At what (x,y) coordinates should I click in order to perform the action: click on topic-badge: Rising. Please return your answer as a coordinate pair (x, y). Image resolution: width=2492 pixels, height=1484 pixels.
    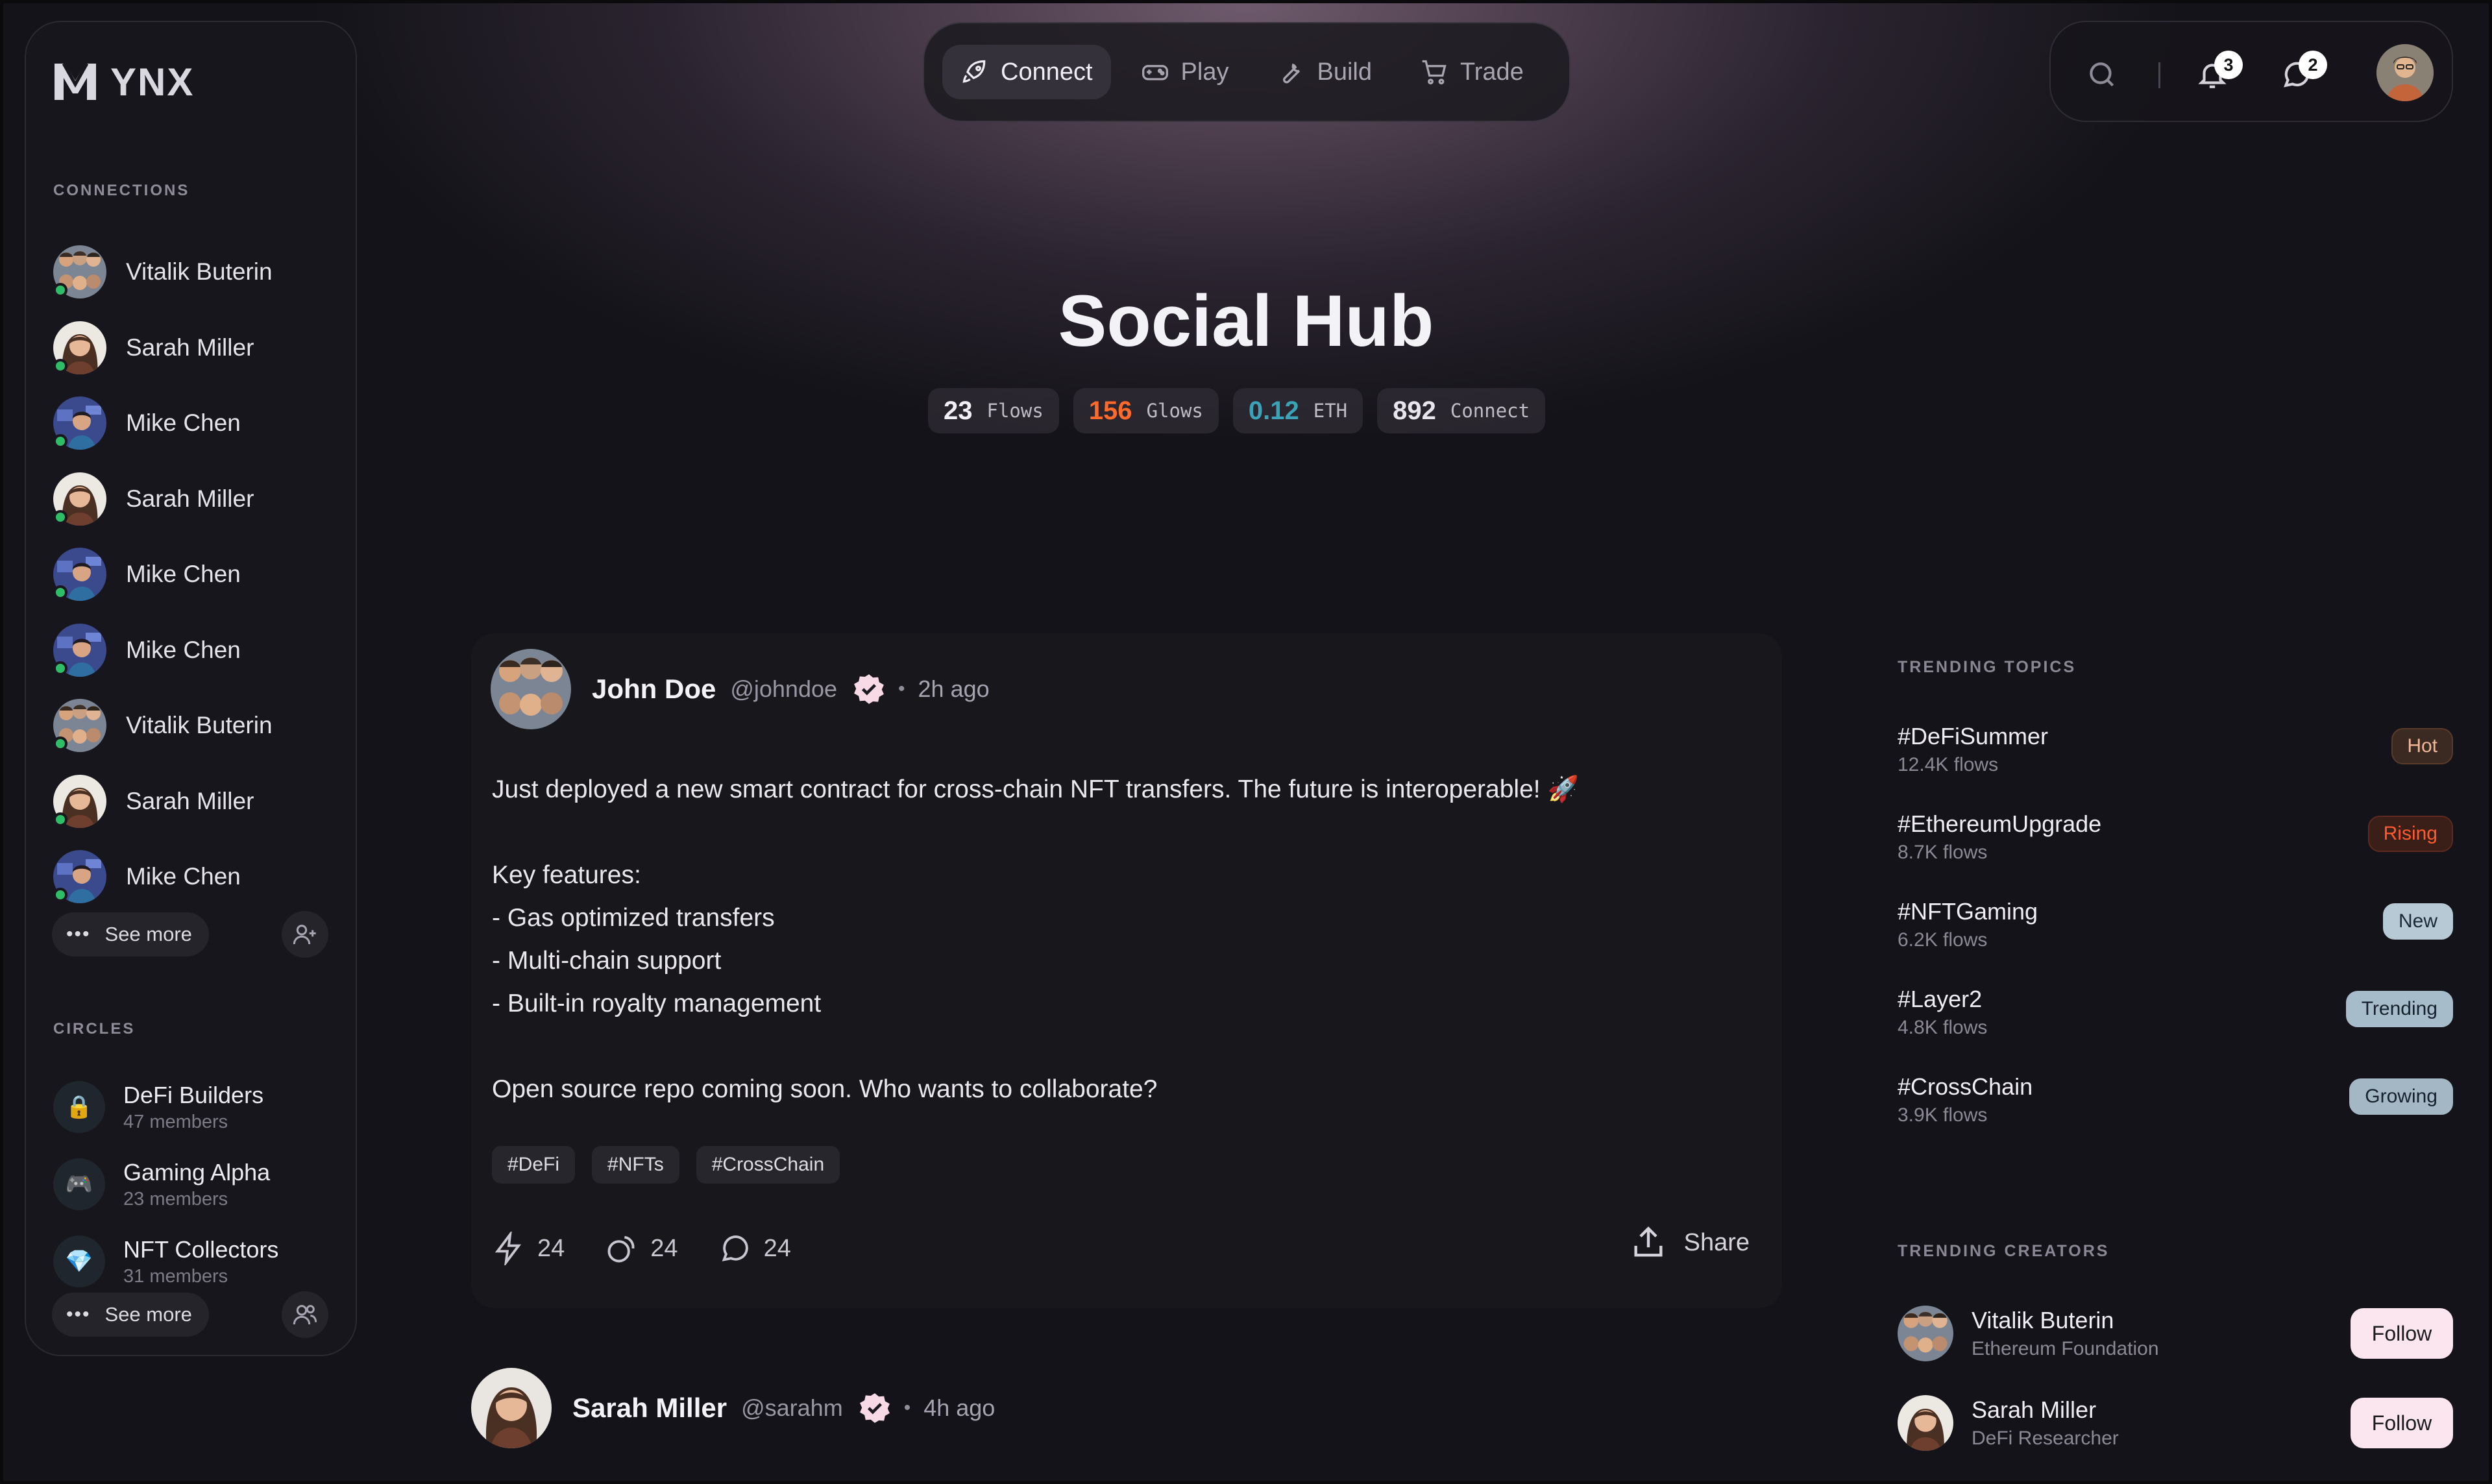
    Looking at the image, I should click on (2410, 834).